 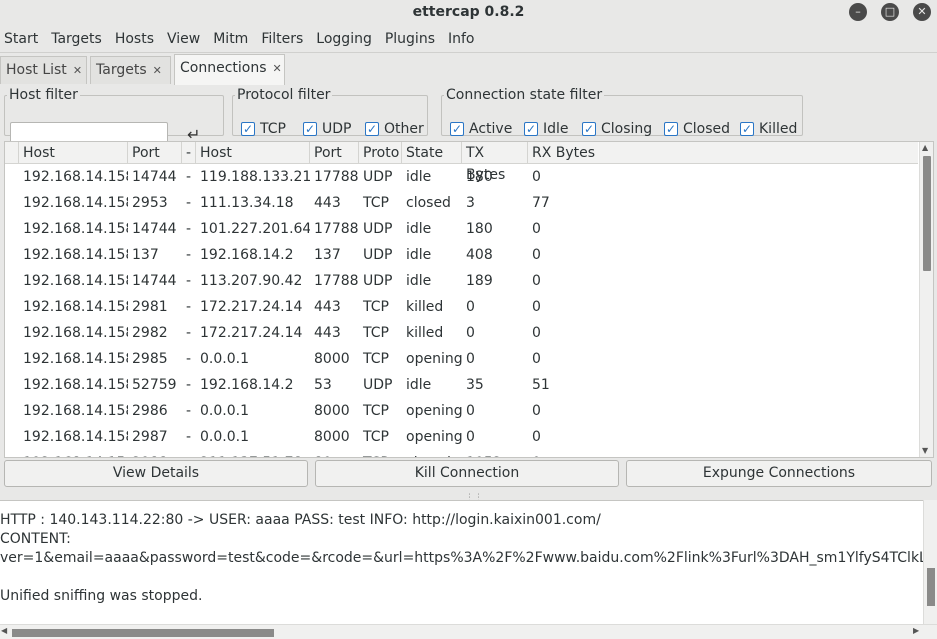 I want to click on cell-tx-bytes: 3, so click(x=470, y=203).